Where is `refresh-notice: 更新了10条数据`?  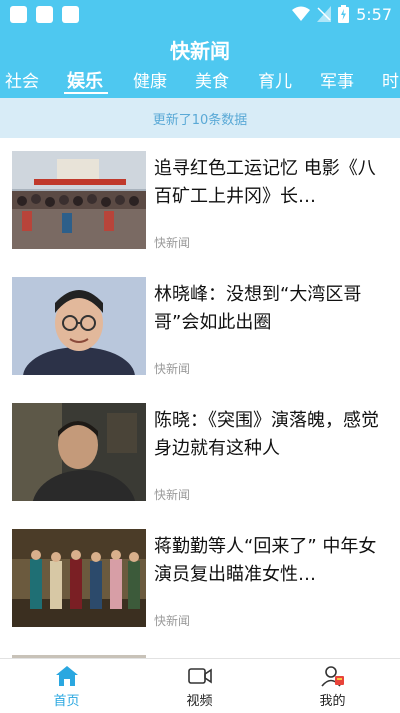
refresh-notice: 更新了10条数据 is located at coordinates (200, 118).